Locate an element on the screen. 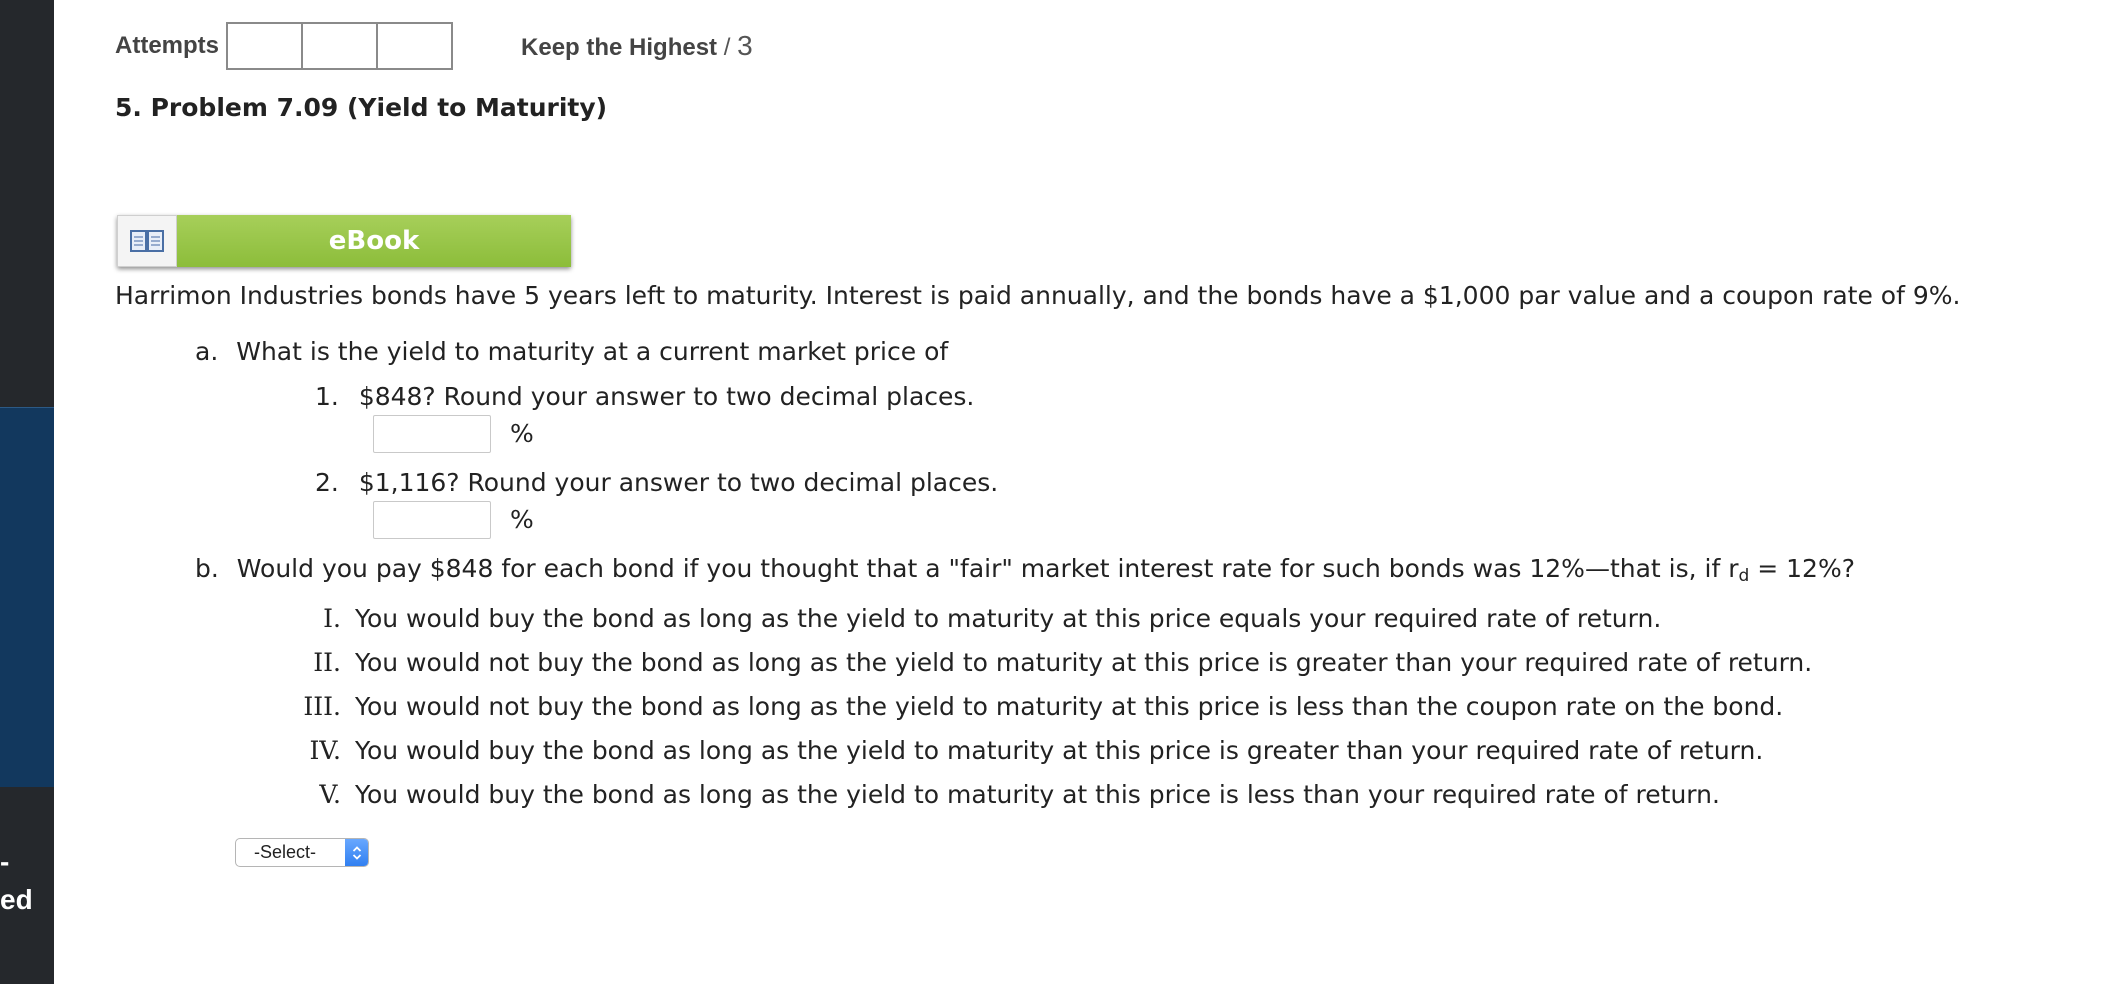  attempt-boxes is located at coordinates (340, 46).